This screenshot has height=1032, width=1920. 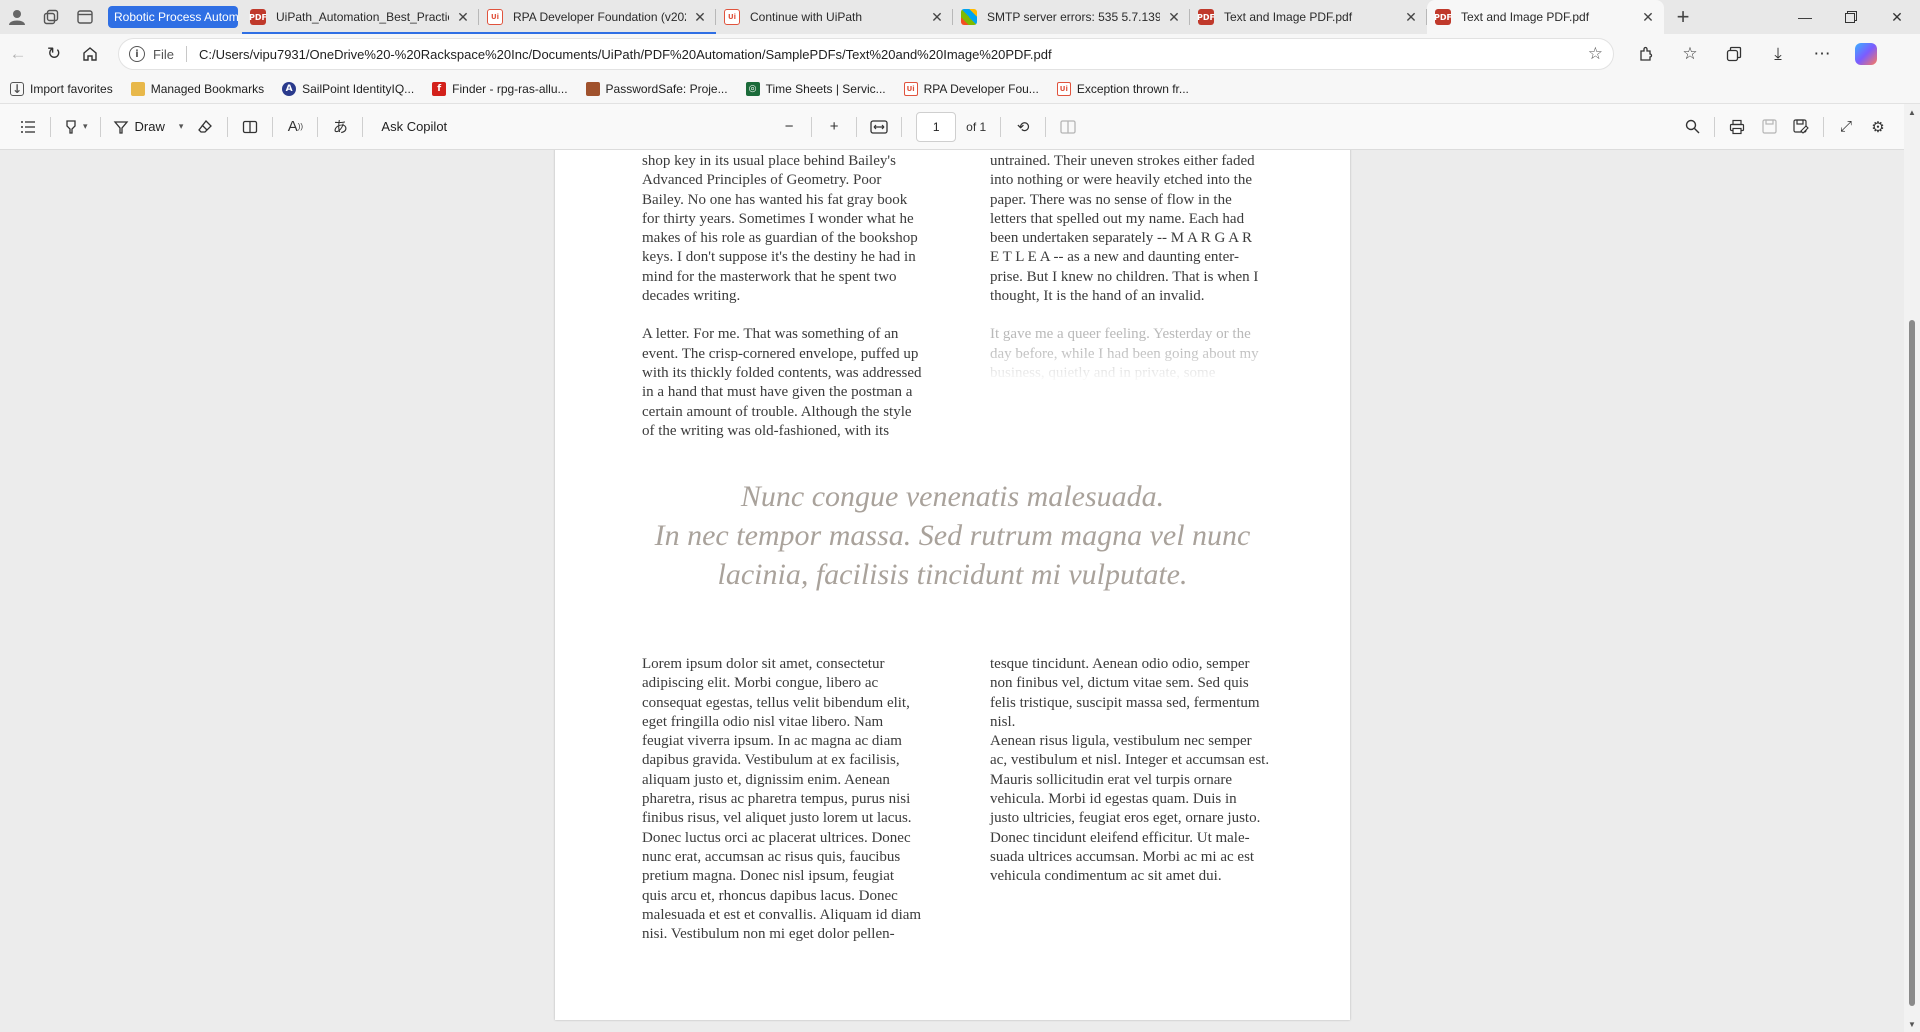 I want to click on ask-copilot-button: Ask Copilot, so click(x=411, y=127).